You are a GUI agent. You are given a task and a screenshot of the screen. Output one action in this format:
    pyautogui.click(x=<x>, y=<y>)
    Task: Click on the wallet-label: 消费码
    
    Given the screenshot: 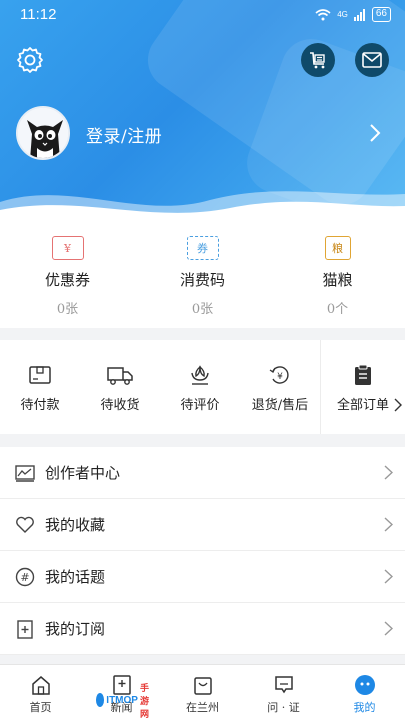 What is the action you would take?
    pyautogui.click(x=202, y=280)
    